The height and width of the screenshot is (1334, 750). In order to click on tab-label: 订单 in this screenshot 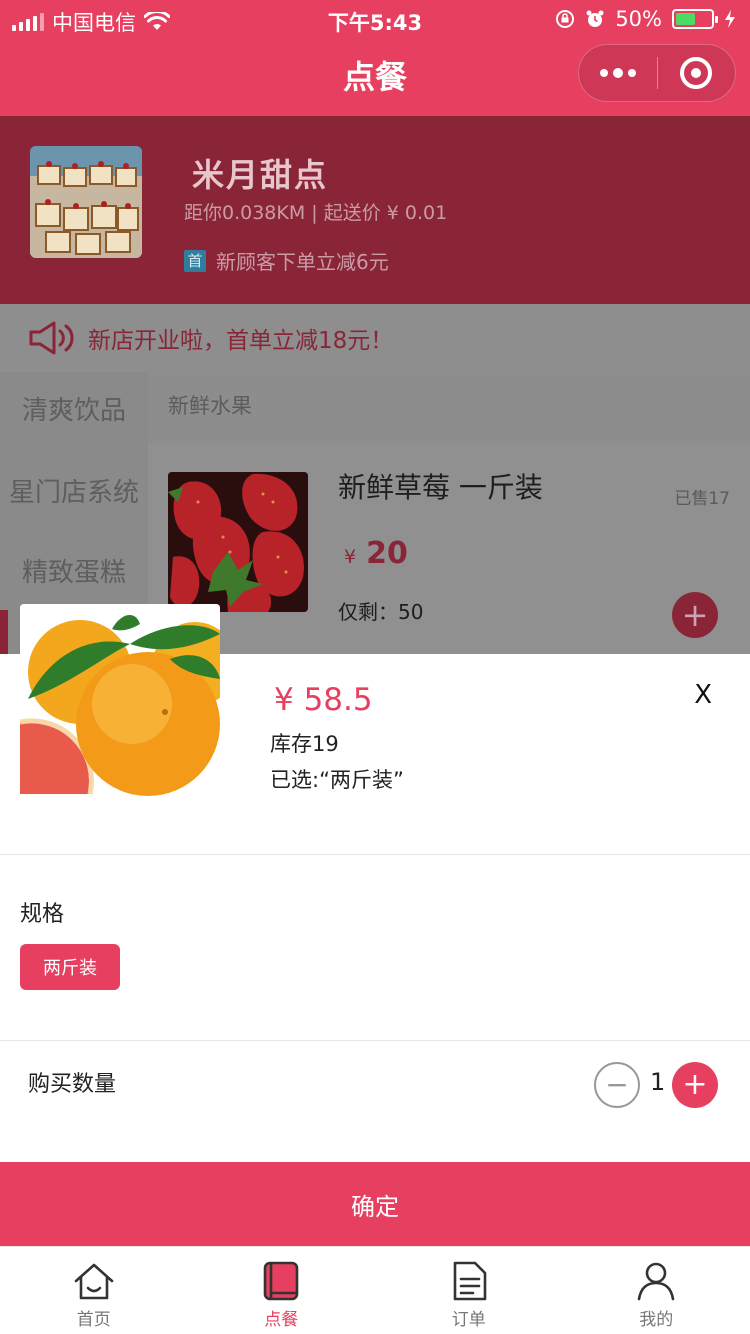, I will do `click(468, 1320)`.